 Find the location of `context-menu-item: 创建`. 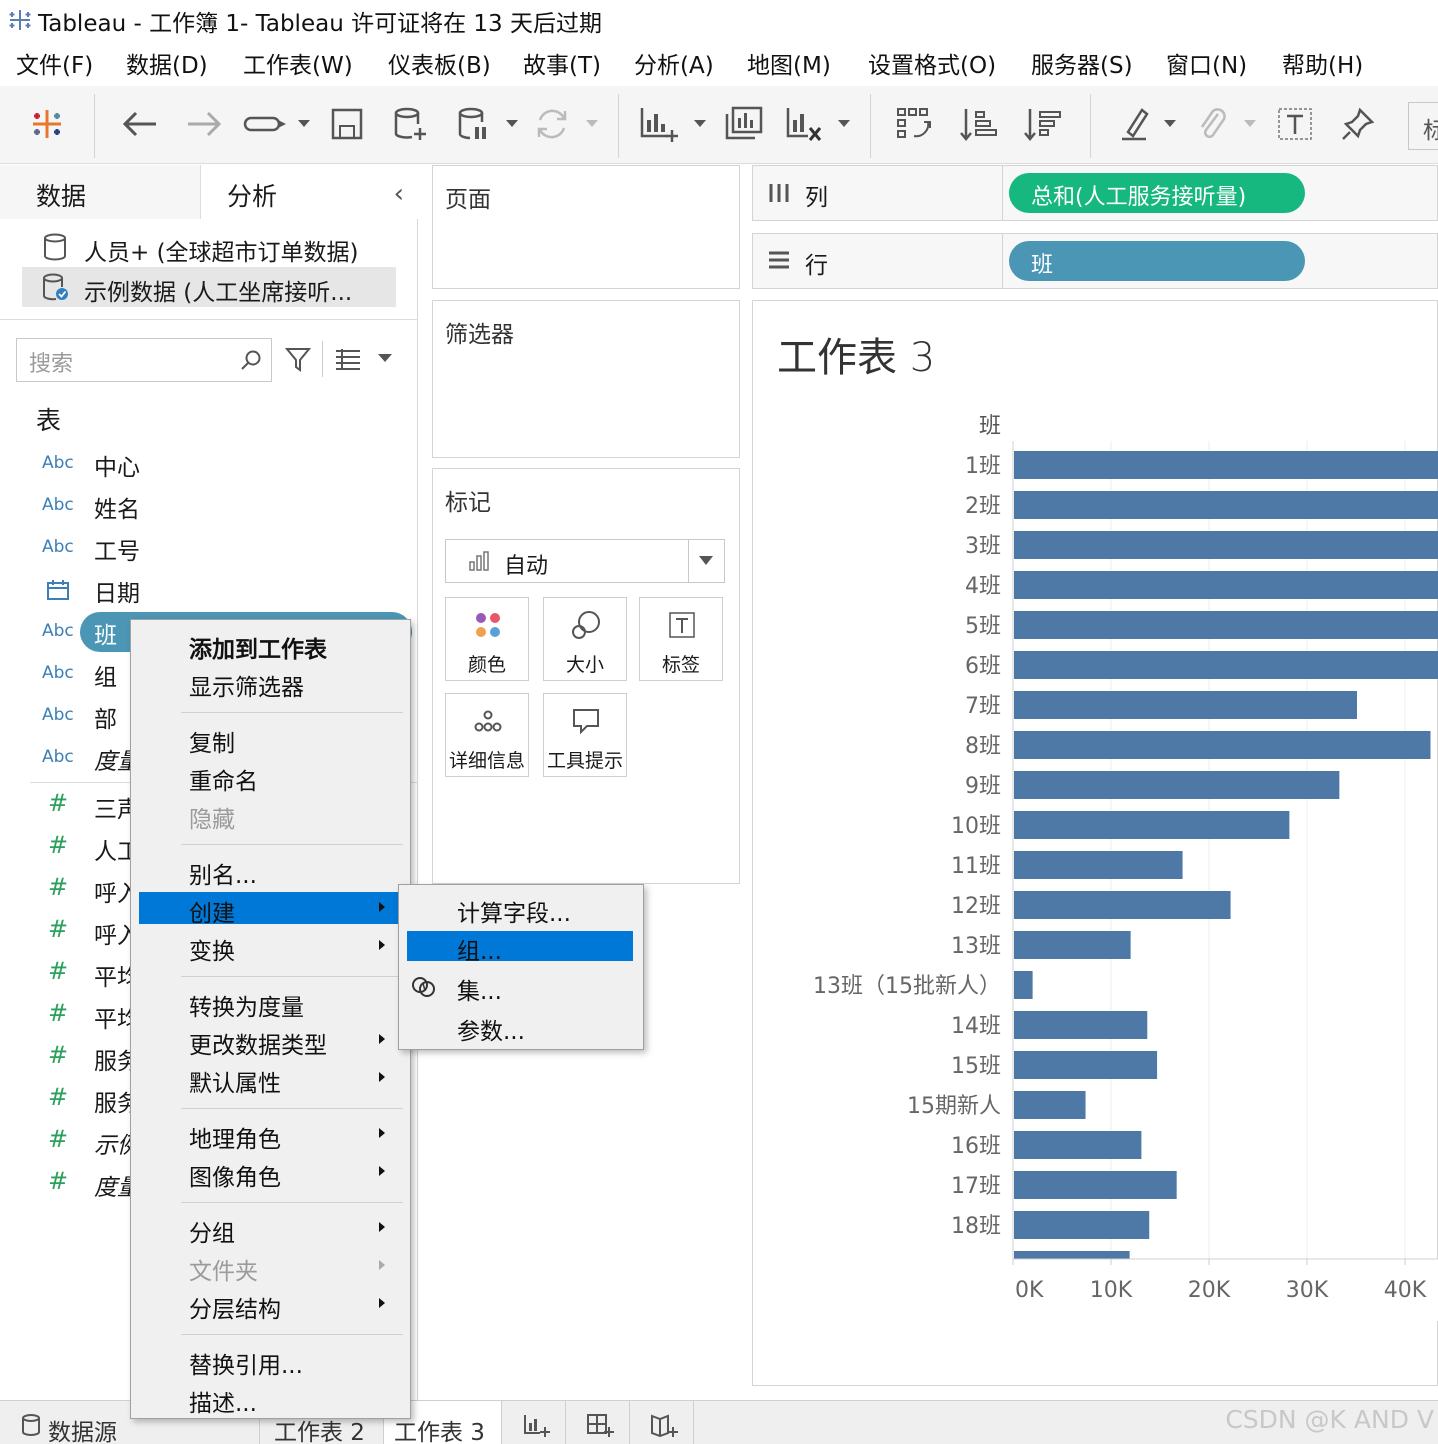

context-menu-item: 创建 is located at coordinates (271, 909).